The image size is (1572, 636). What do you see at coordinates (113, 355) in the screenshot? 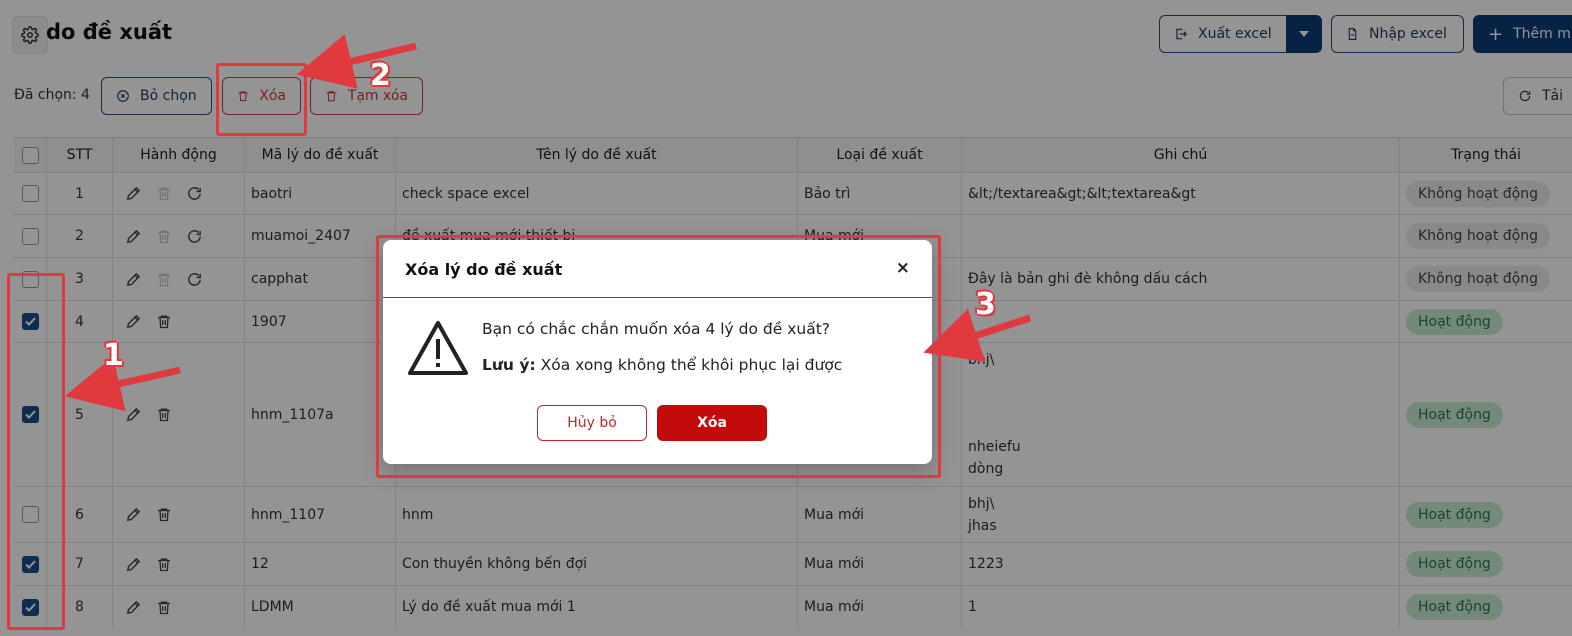
I see `annotation-number-1: 1` at bounding box center [113, 355].